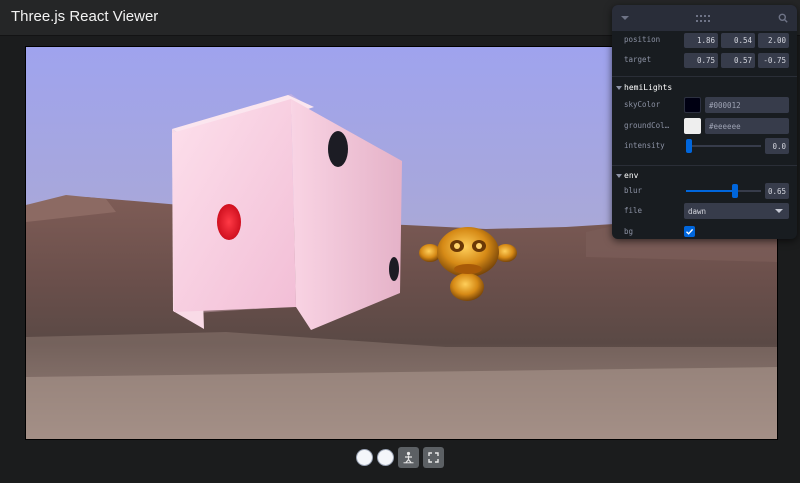 The height and width of the screenshot is (483, 800). I want to click on position-y-input: 0.54, so click(738, 40).